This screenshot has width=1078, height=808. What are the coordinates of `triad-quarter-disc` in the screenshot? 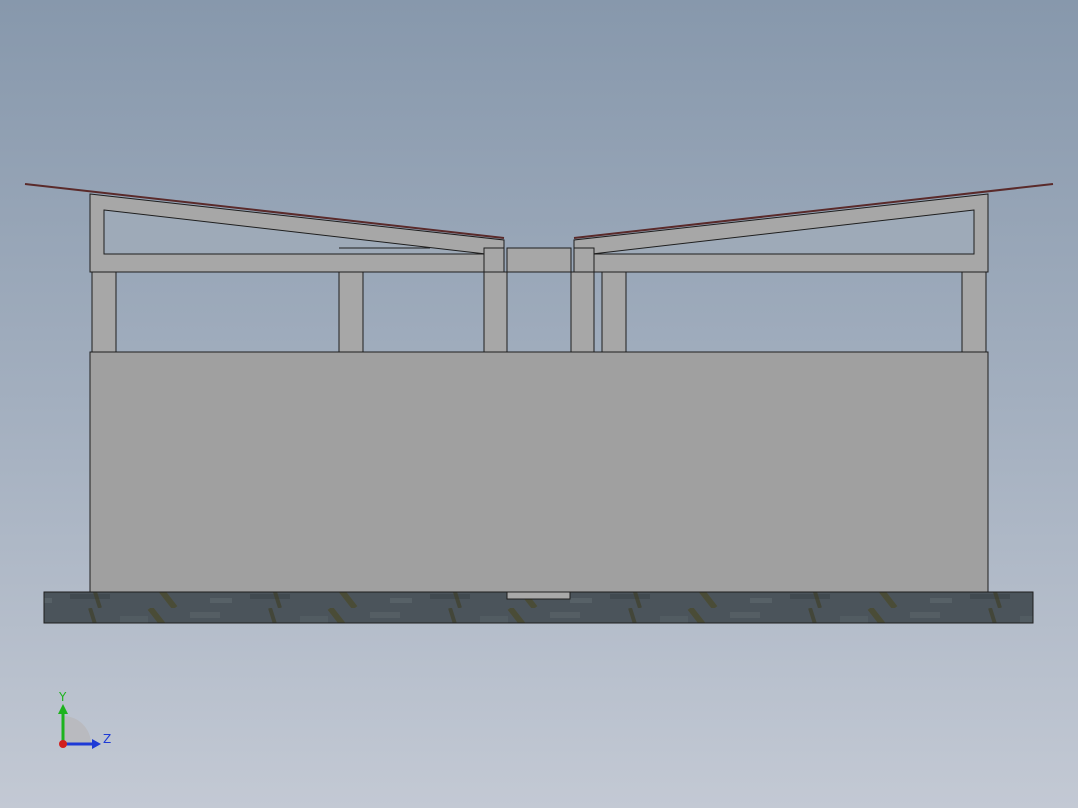 It's located at (77, 730).